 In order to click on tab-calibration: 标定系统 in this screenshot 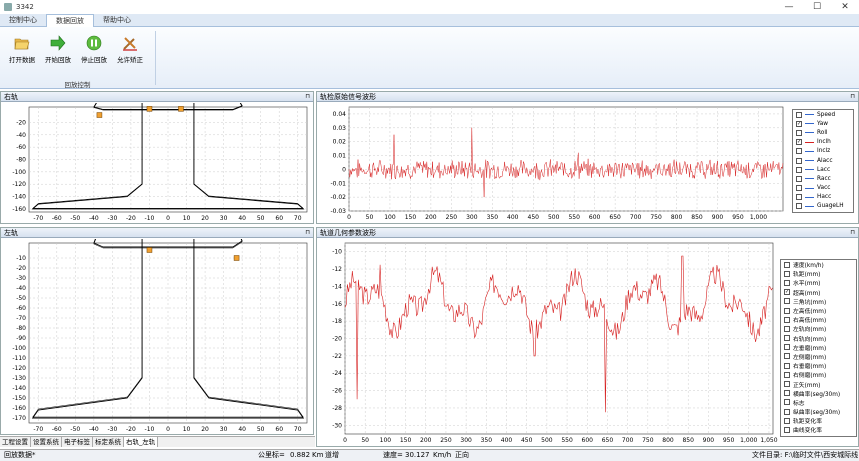, I will do `click(108, 442)`.